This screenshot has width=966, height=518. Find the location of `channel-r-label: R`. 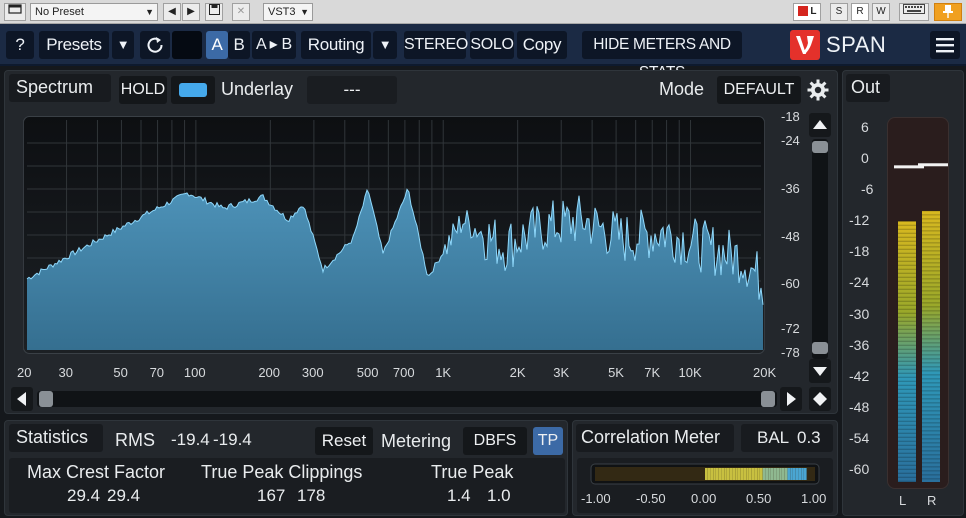

channel-r-label: R is located at coordinates (932, 500).